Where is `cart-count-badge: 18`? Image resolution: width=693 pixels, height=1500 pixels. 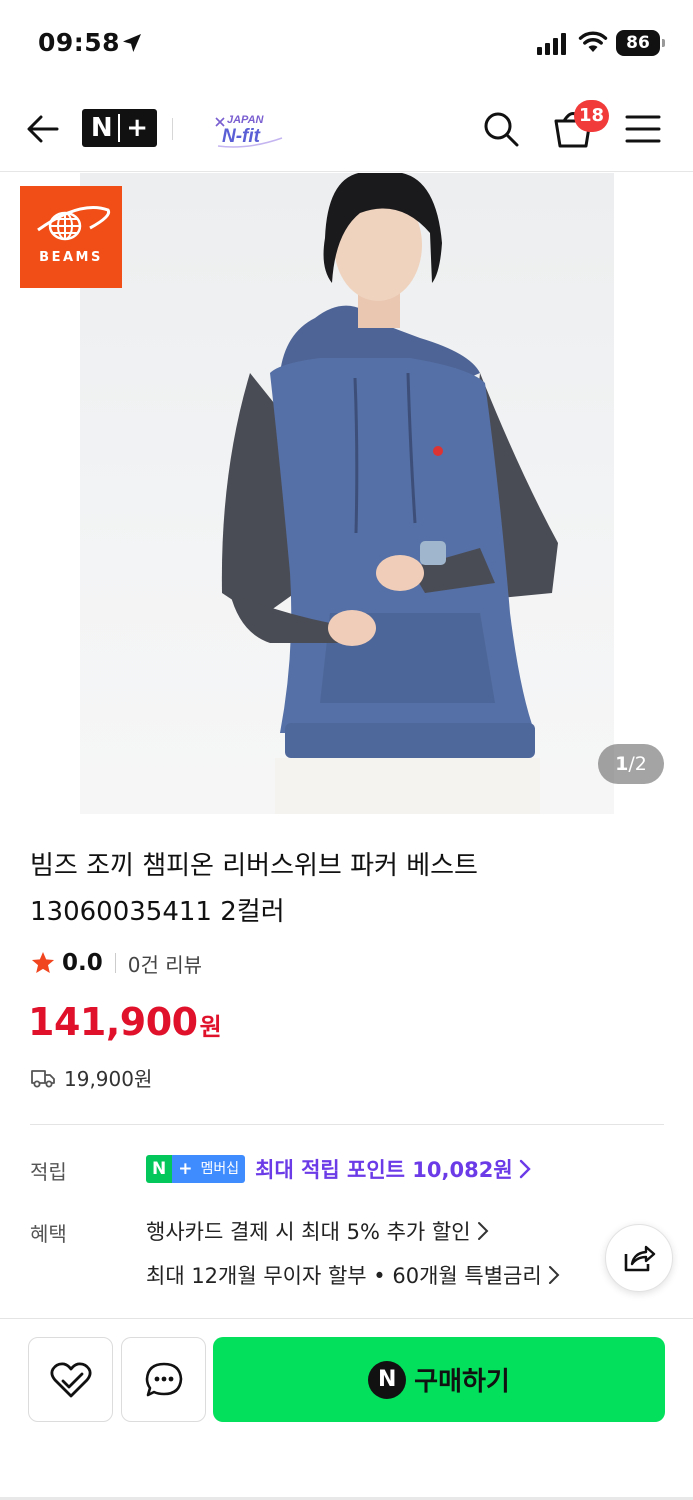
cart-count-badge: 18 is located at coordinates (592, 116).